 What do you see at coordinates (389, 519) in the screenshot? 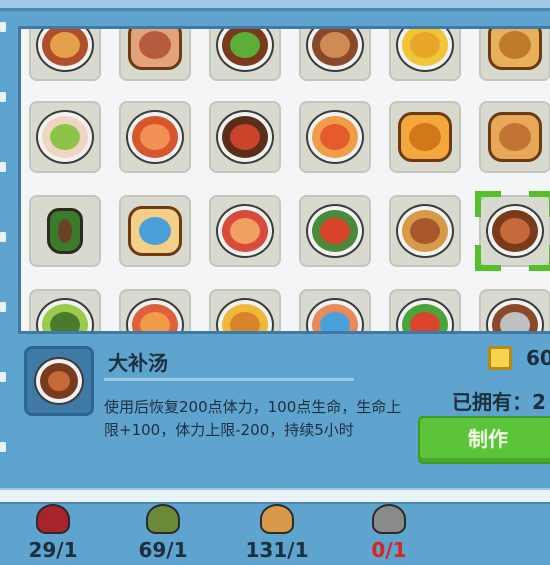
I see `cooking-pot-icon` at bounding box center [389, 519].